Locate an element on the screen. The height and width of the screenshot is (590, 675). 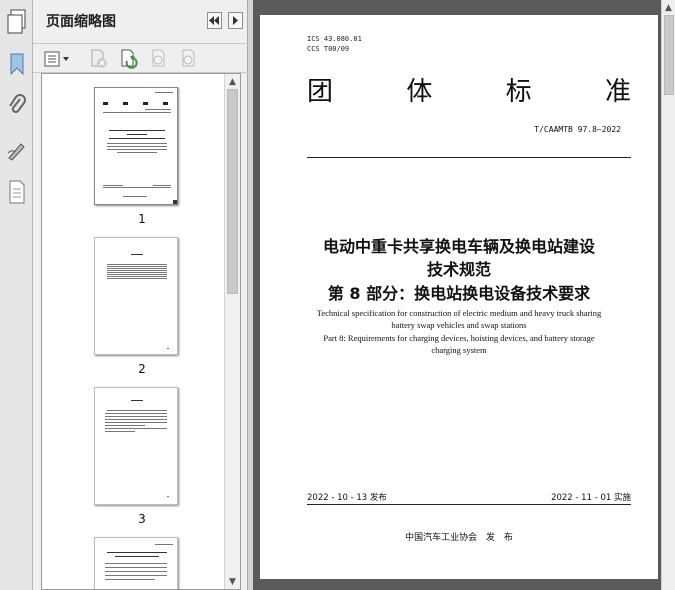
undo-icon is located at coordinates (159, 59).